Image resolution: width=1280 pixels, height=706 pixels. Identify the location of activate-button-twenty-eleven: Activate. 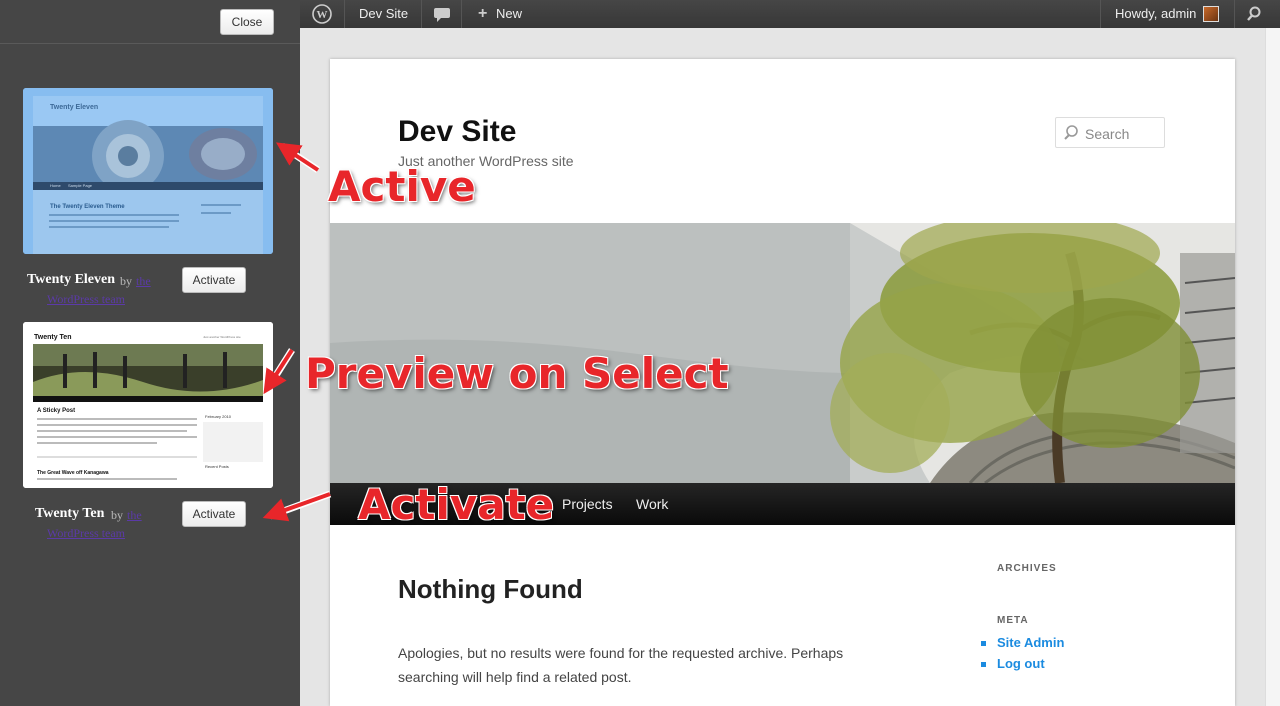
(214, 280).